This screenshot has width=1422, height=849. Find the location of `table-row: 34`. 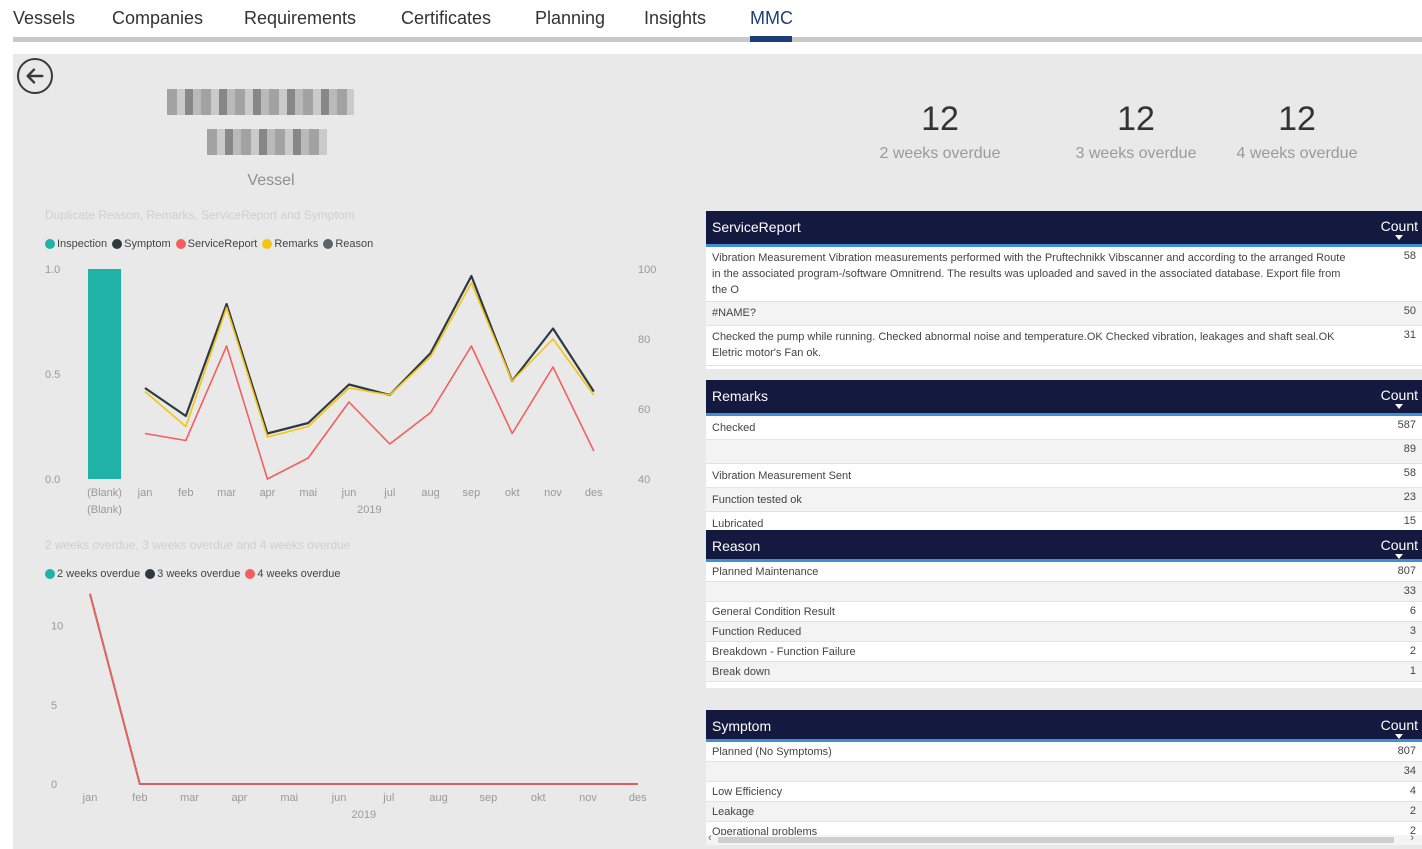

table-row: 34 is located at coordinates (1064, 772).